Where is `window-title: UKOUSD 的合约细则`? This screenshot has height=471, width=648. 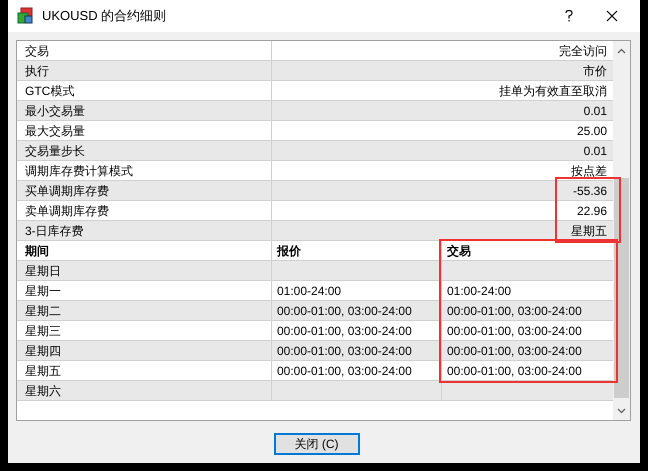 window-title: UKOUSD 的合约细则 is located at coordinates (105, 16).